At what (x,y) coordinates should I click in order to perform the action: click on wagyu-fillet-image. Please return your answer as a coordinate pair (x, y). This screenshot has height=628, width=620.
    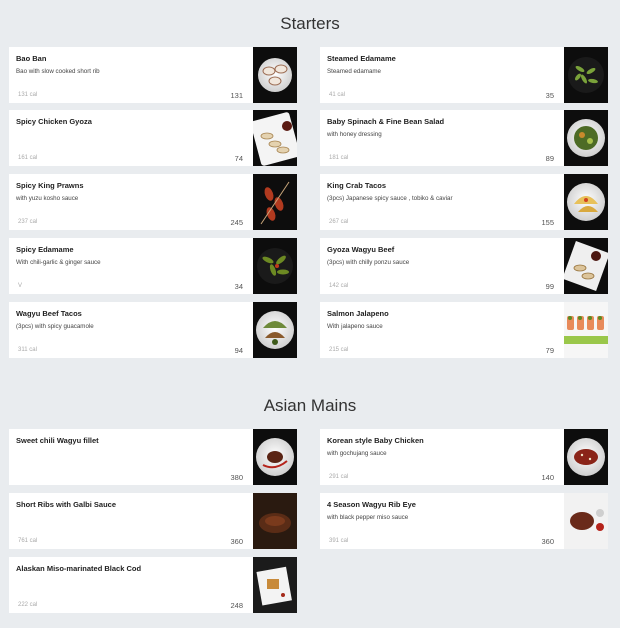
    Looking at the image, I should click on (275, 457).